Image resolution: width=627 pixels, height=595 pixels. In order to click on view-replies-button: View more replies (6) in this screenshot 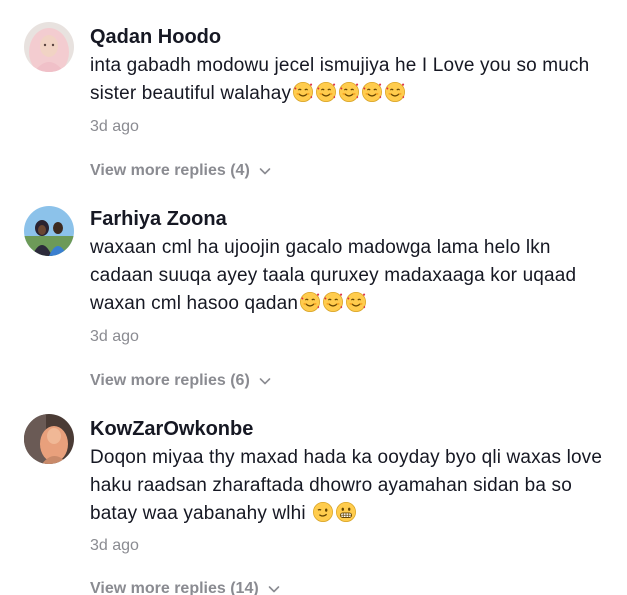, I will do `click(181, 381)`.